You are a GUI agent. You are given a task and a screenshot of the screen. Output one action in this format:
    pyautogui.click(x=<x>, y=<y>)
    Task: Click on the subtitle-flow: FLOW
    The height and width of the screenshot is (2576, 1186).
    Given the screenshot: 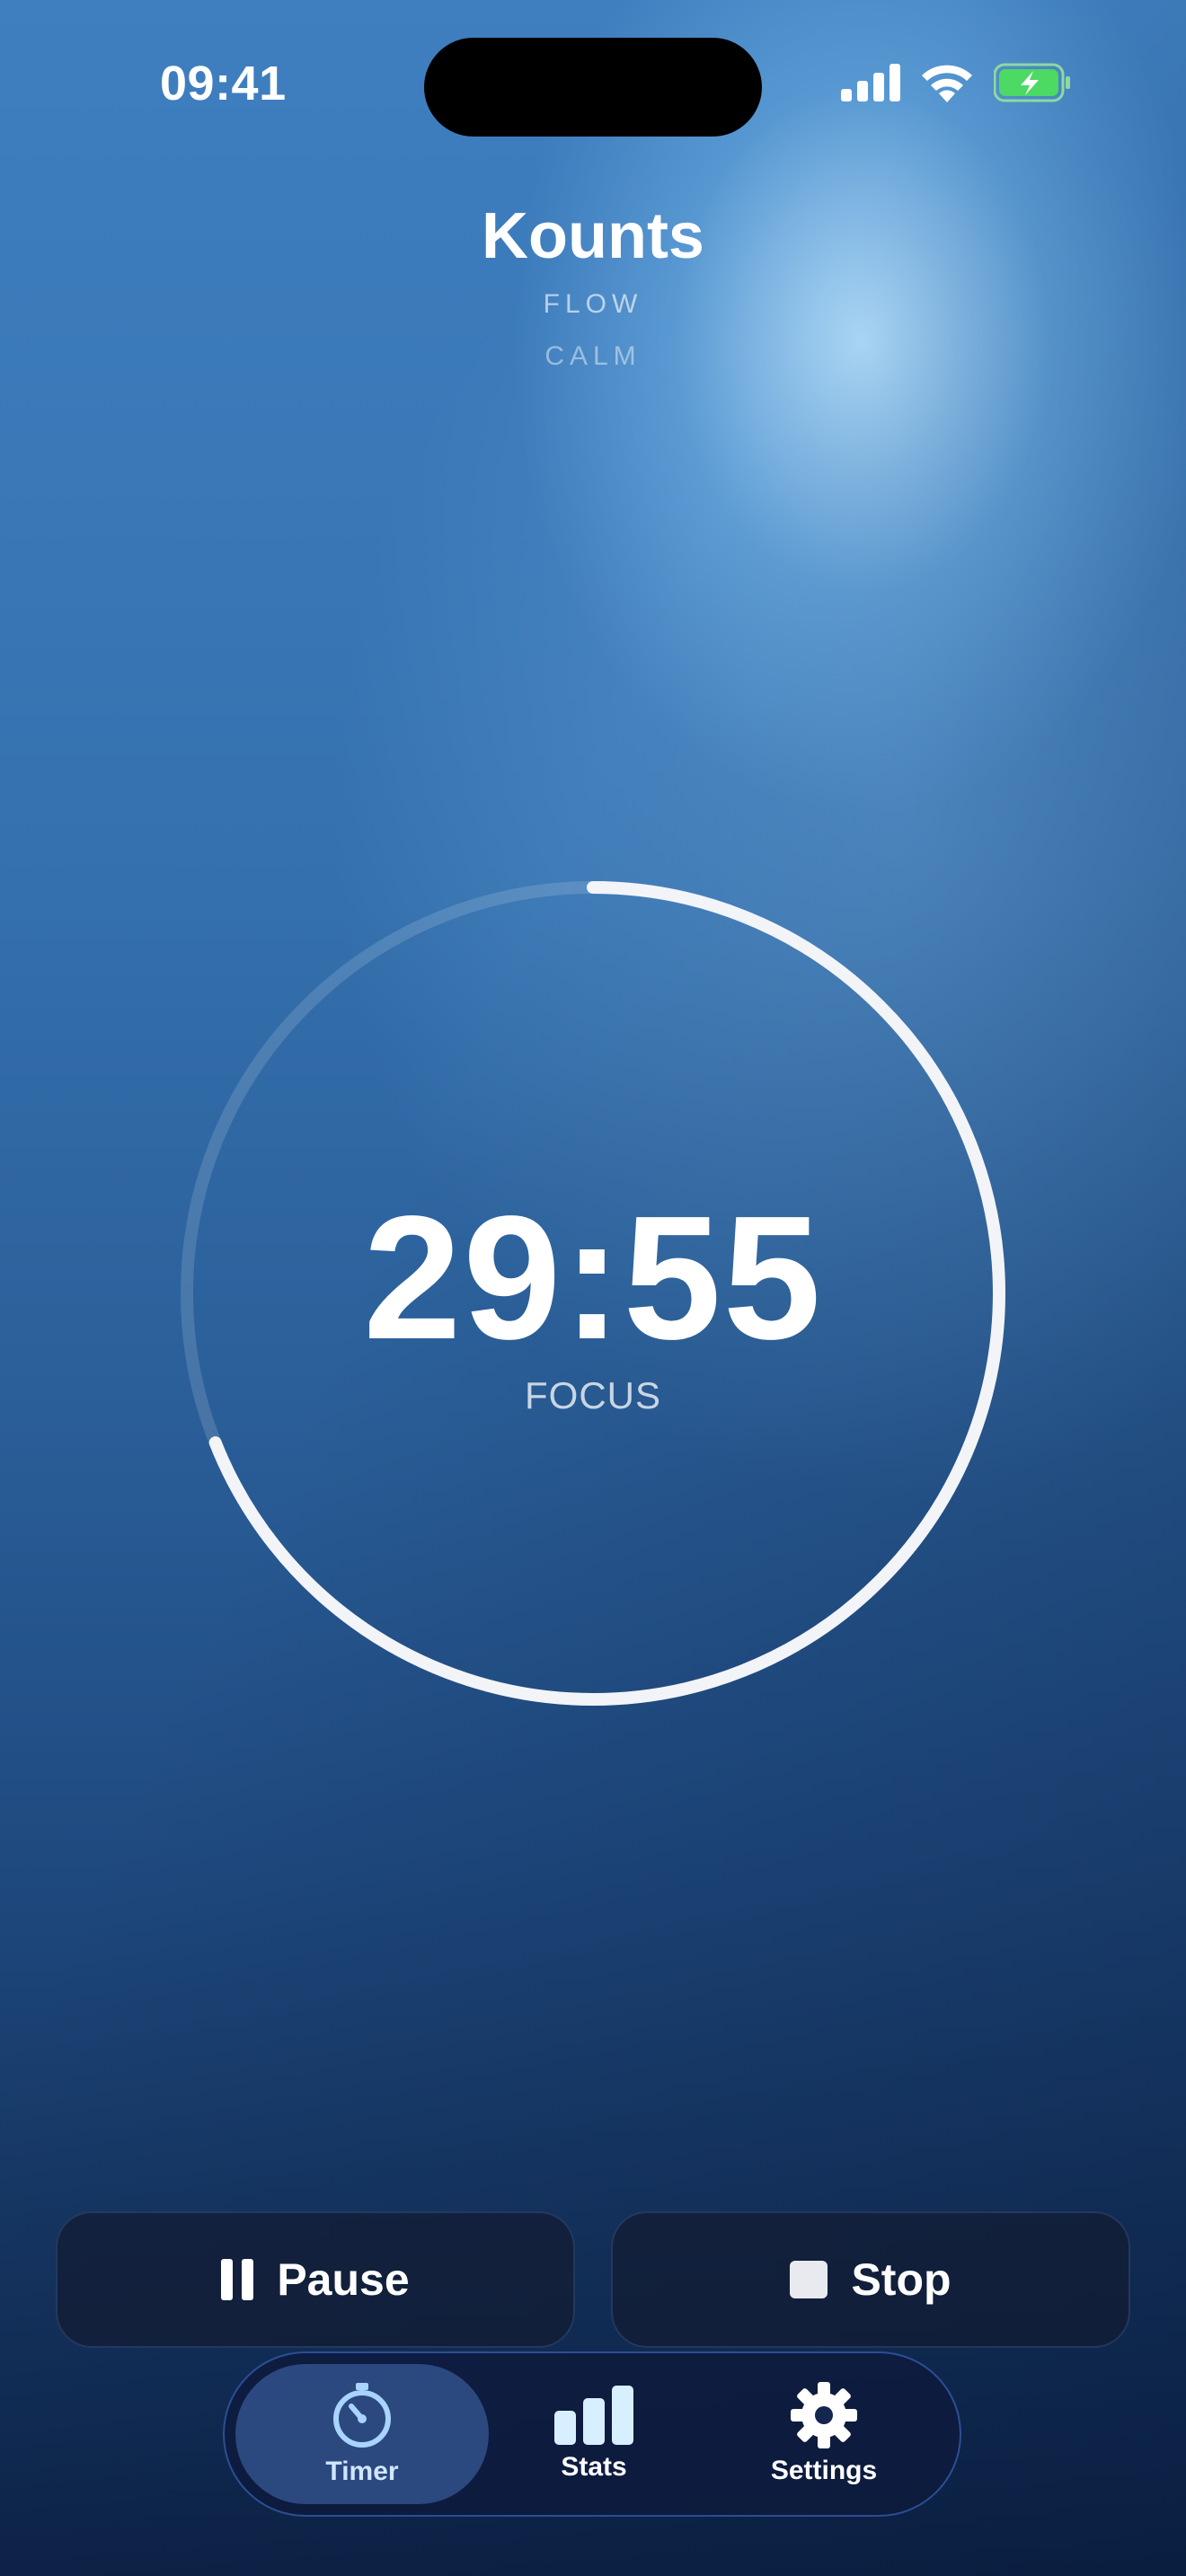 What is the action you would take?
    pyautogui.click(x=593, y=304)
    